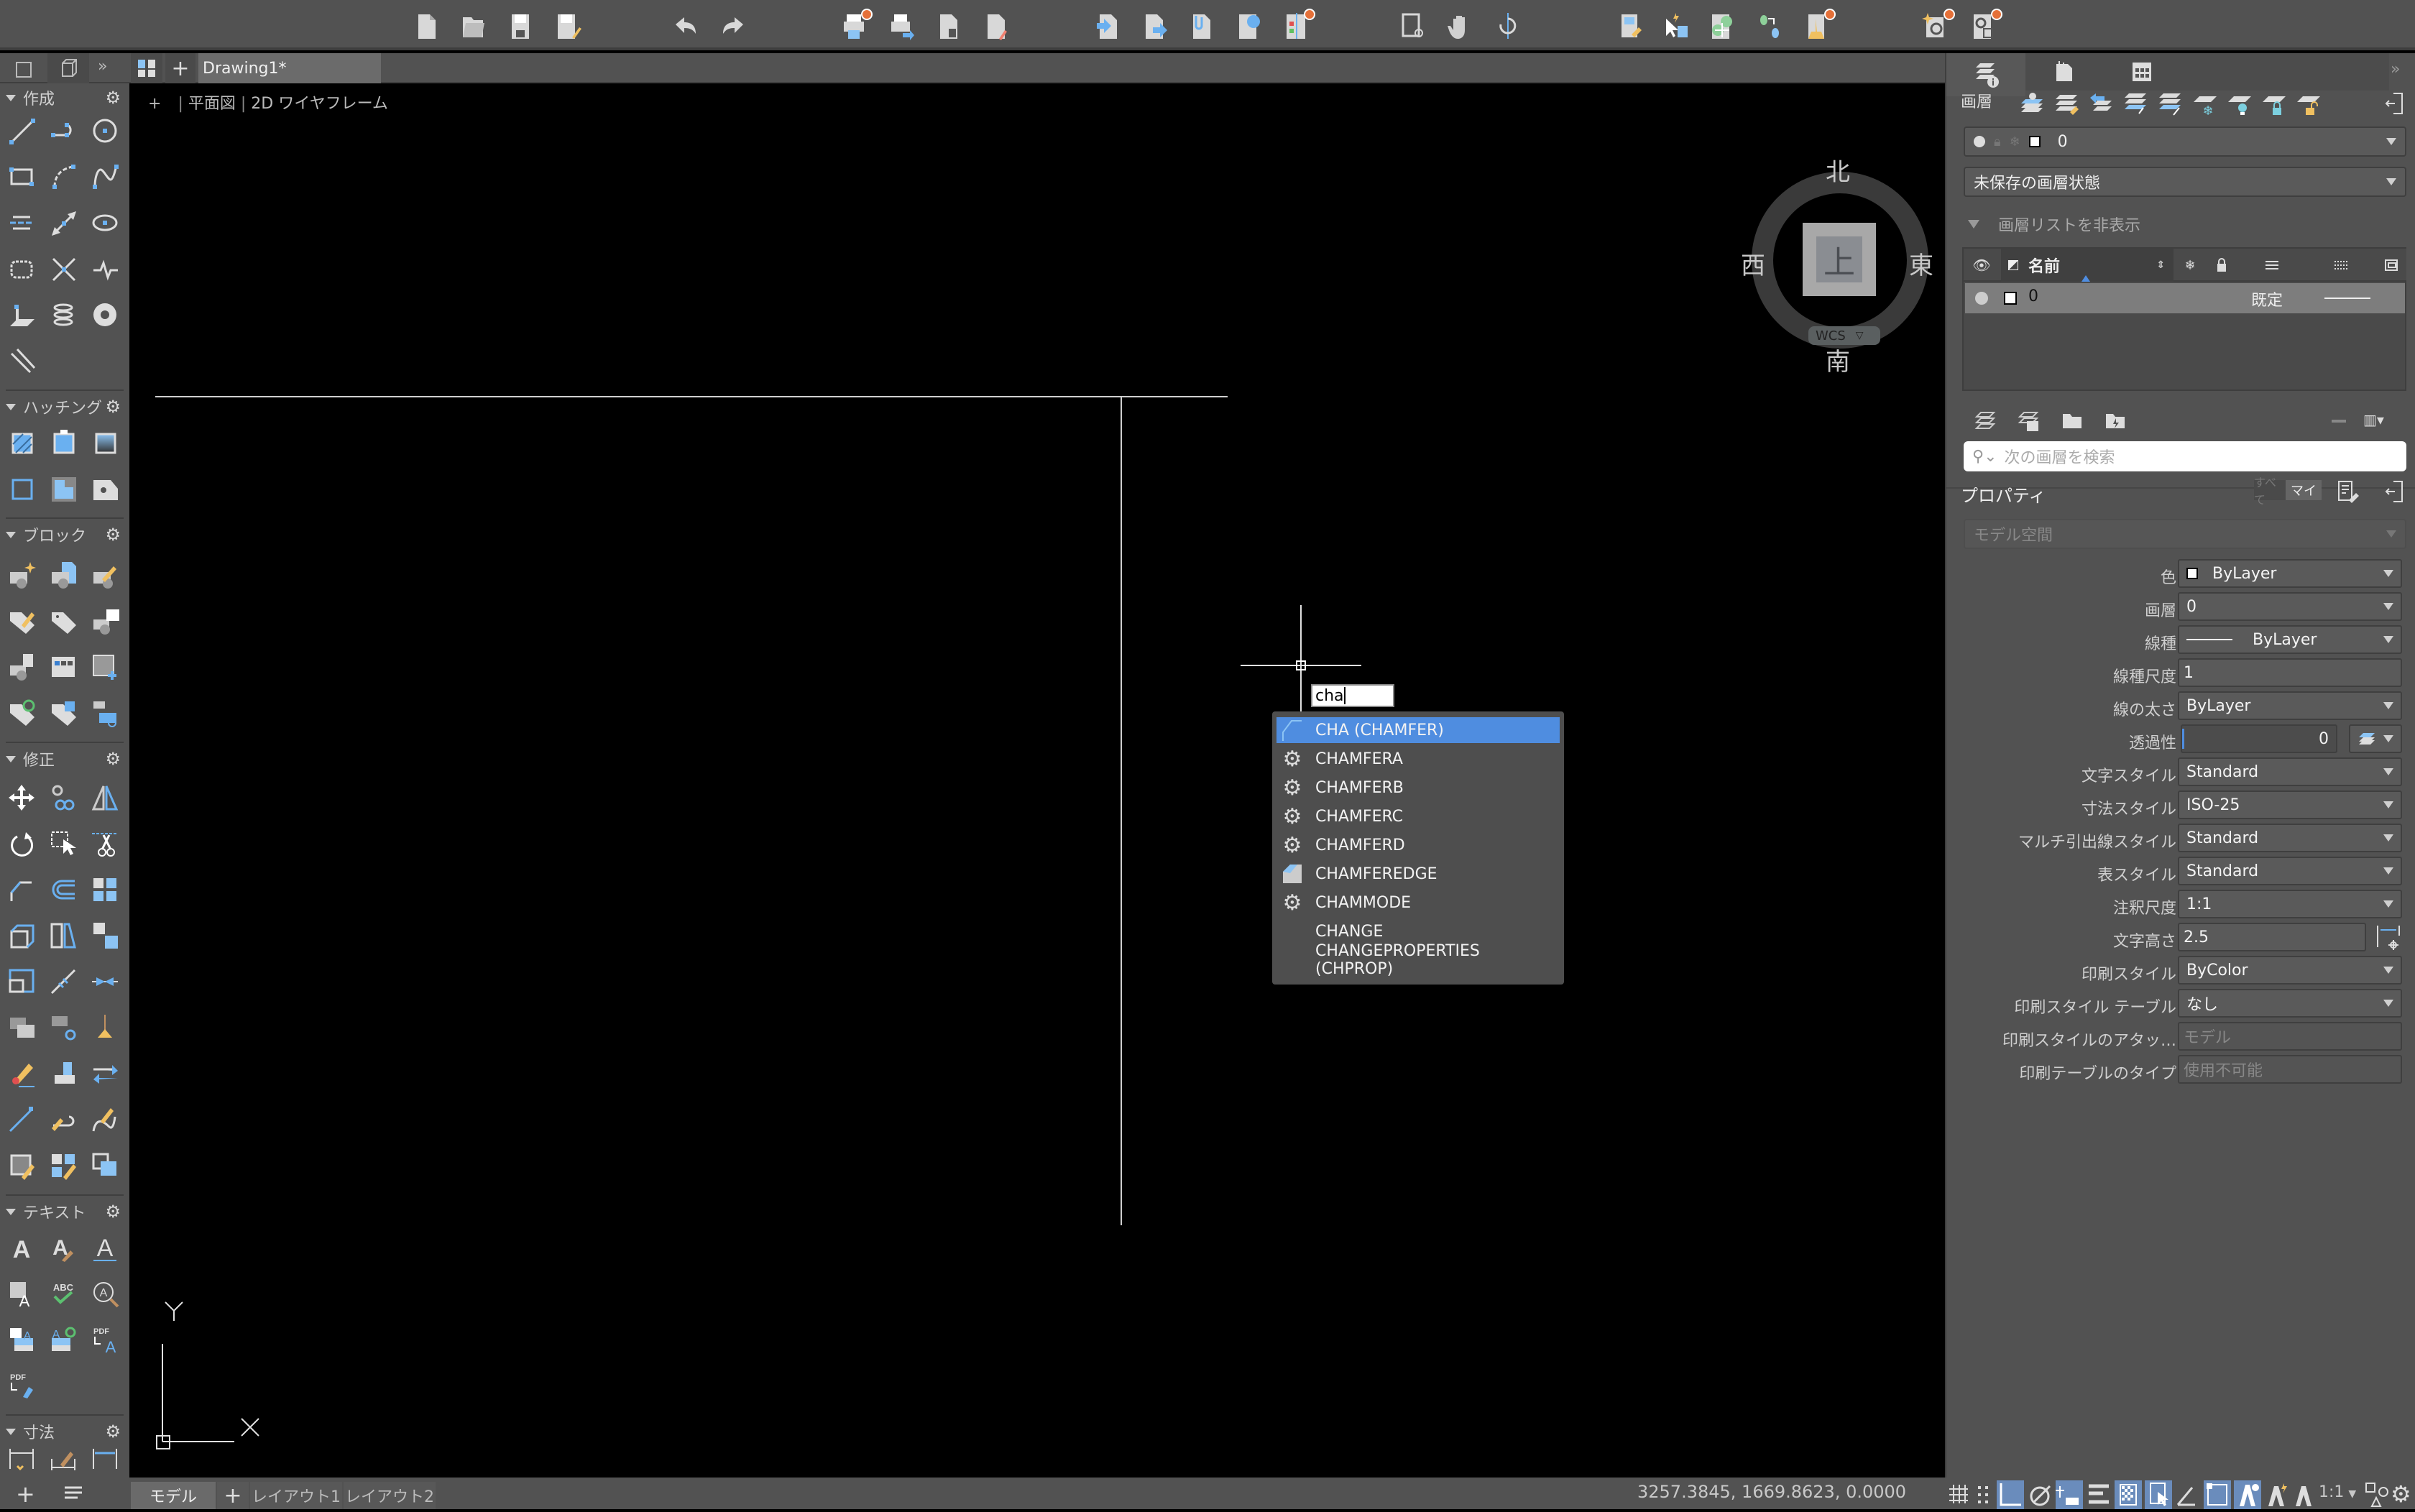 The height and width of the screenshot is (1512, 2415). What do you see at coordinates (64, 1120) in the screenshot?
I see `edit-polyline-icon` at bounding box center [64, 1120].